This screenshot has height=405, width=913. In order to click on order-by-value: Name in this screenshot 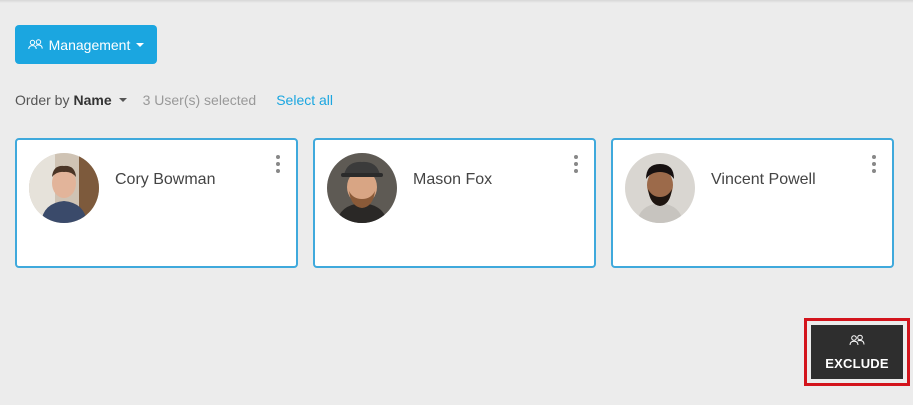, I will do `click(92, 100)`.